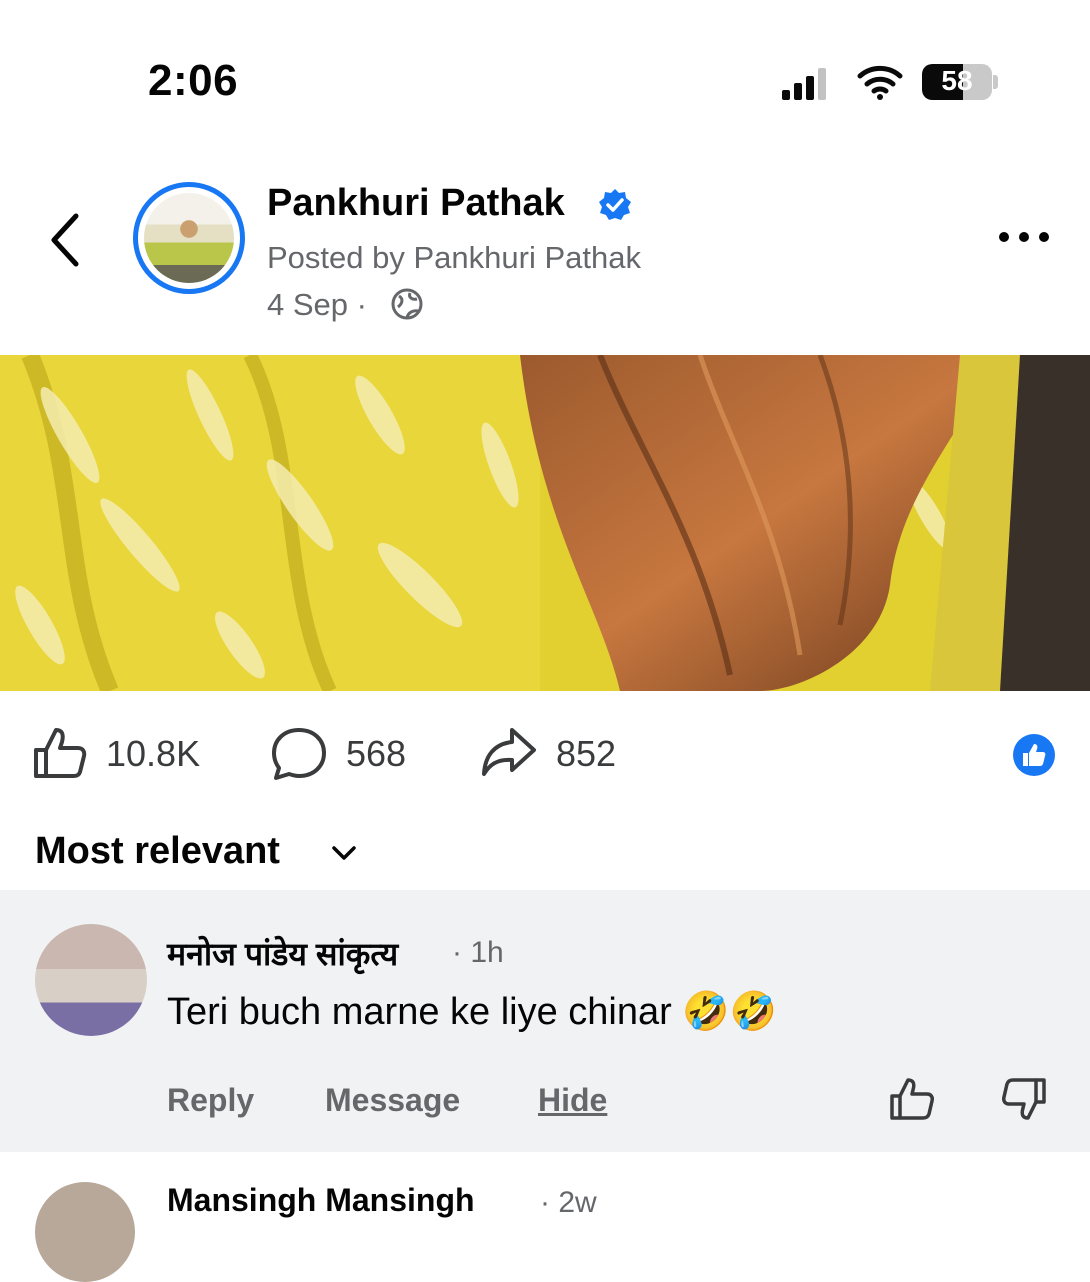 The width and height of the screenshot is (1090, 1282). I want to click on cellular-signal-icon, so click(804, 84).